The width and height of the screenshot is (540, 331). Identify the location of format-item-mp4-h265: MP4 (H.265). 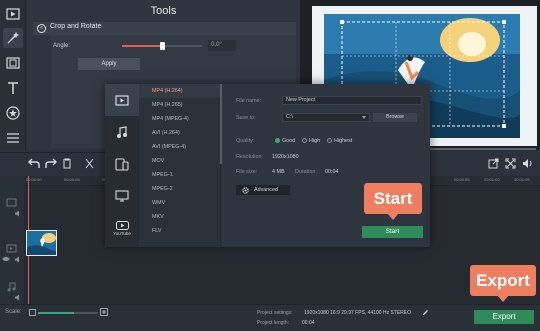
(180, 105).